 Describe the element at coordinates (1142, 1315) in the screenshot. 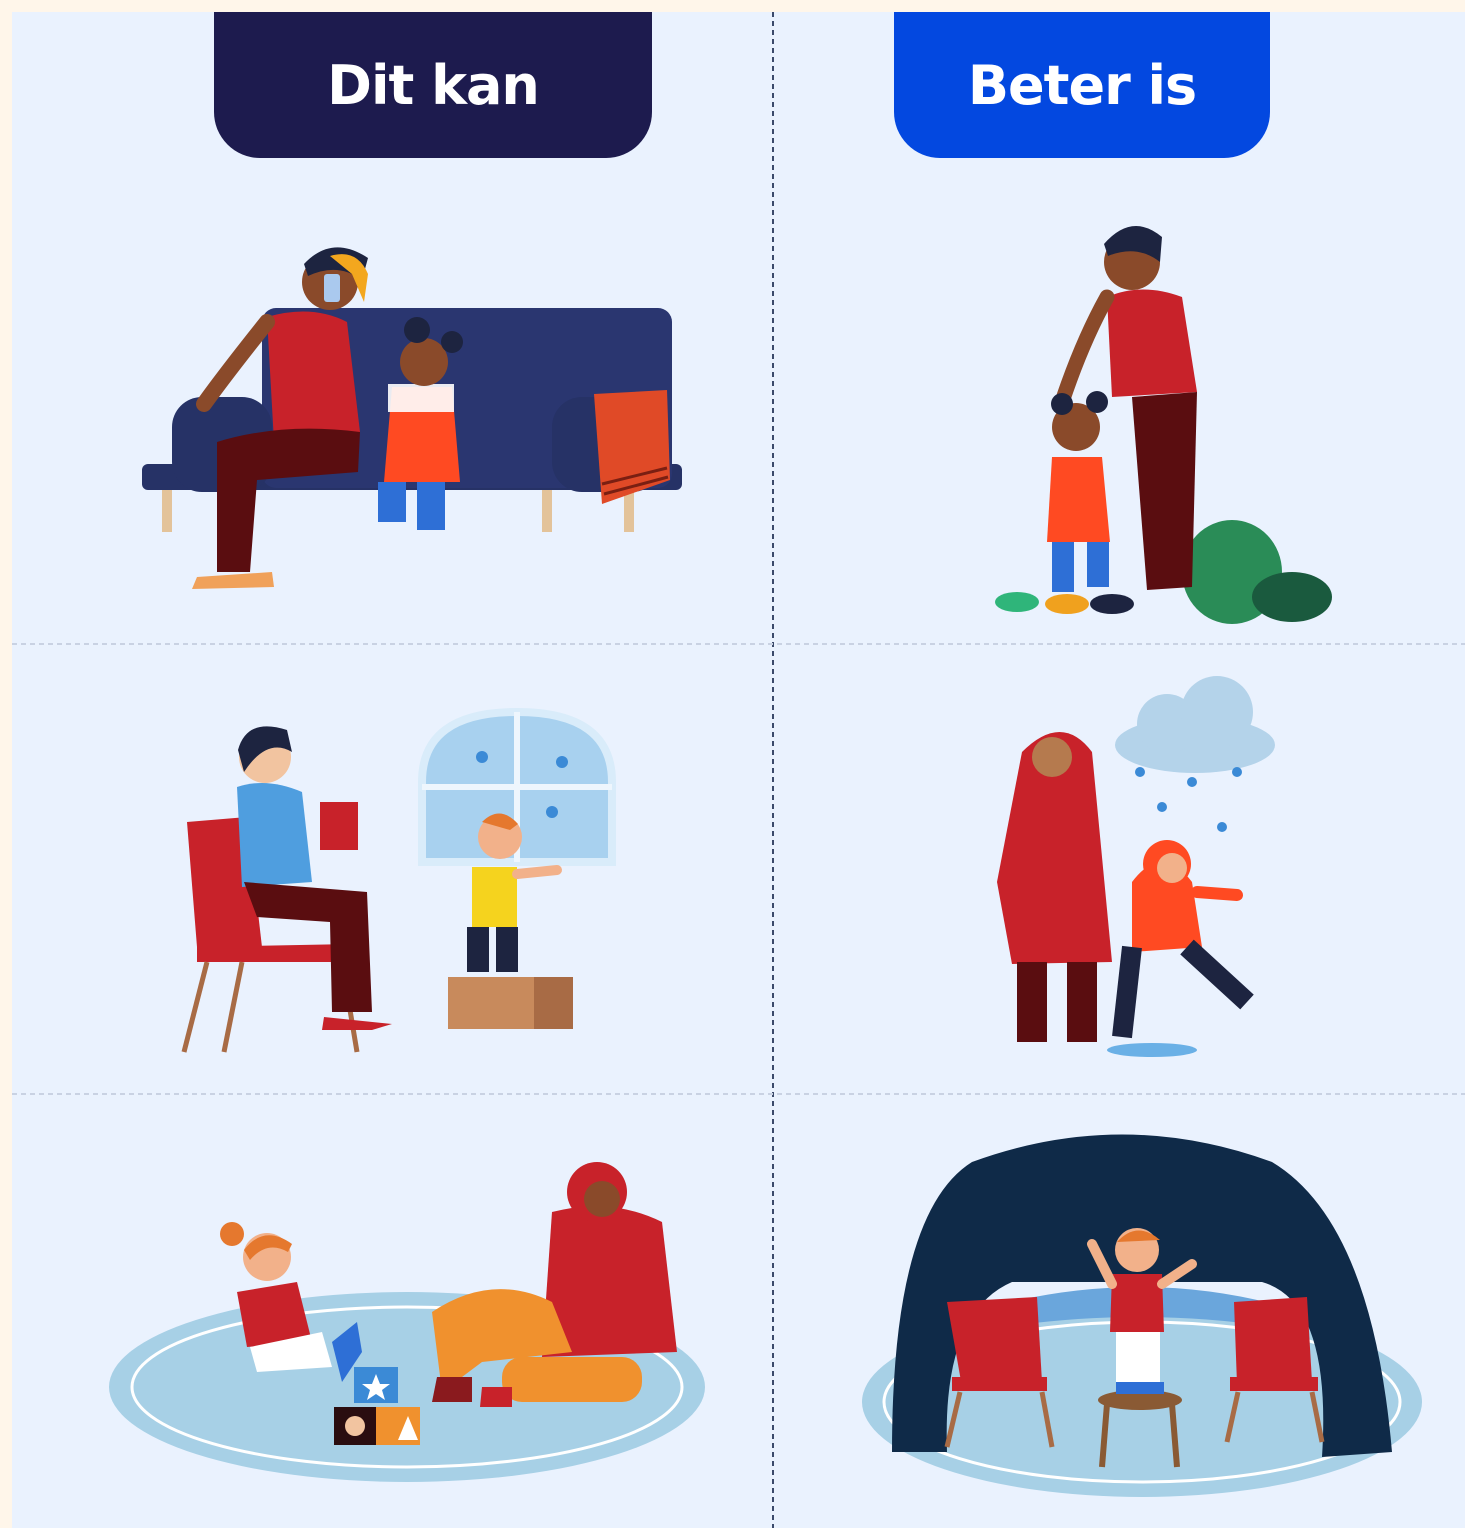

I see `scene-blanket-fort` at that location.